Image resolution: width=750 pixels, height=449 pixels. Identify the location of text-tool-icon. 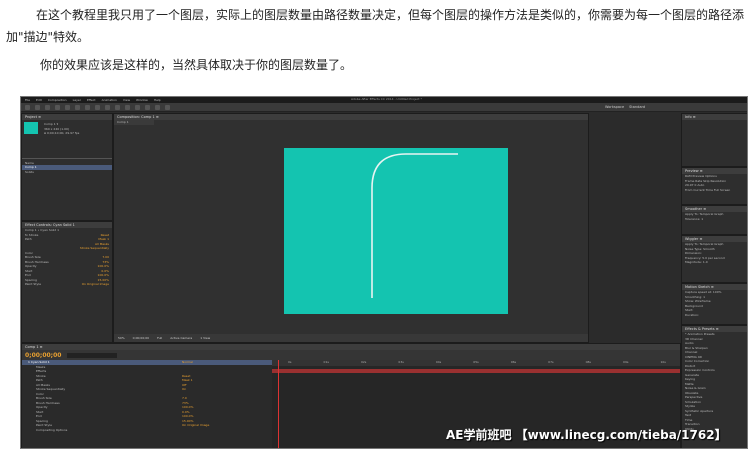
(117, 107).